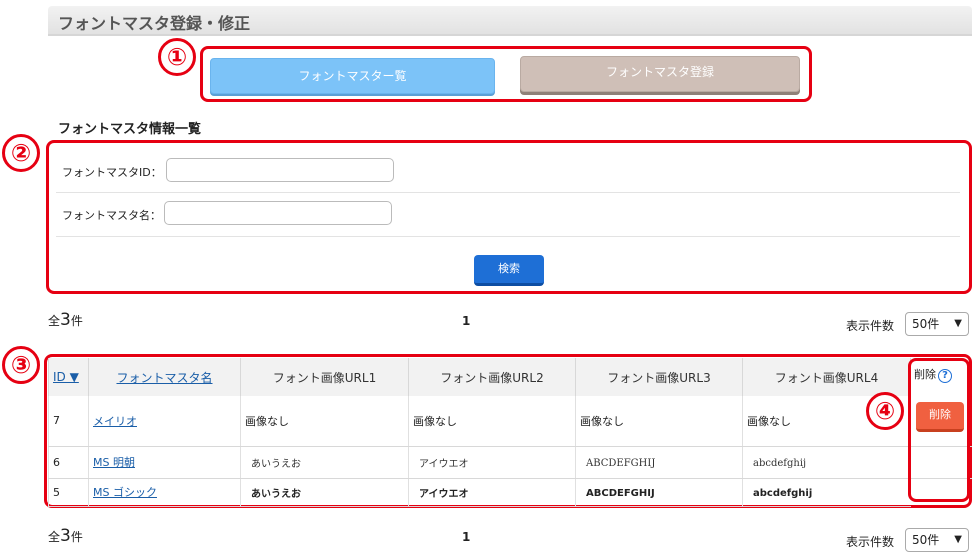 The image size is (980, 560). I want to click on annotation-1: ①, so click(177, 57).